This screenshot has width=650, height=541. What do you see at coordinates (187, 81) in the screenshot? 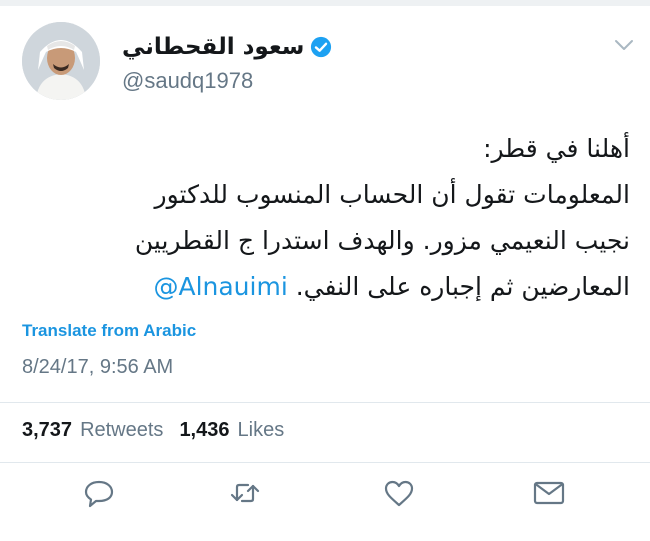
I see `user-handle: @saudq1978` at bounding box center [187, 81].